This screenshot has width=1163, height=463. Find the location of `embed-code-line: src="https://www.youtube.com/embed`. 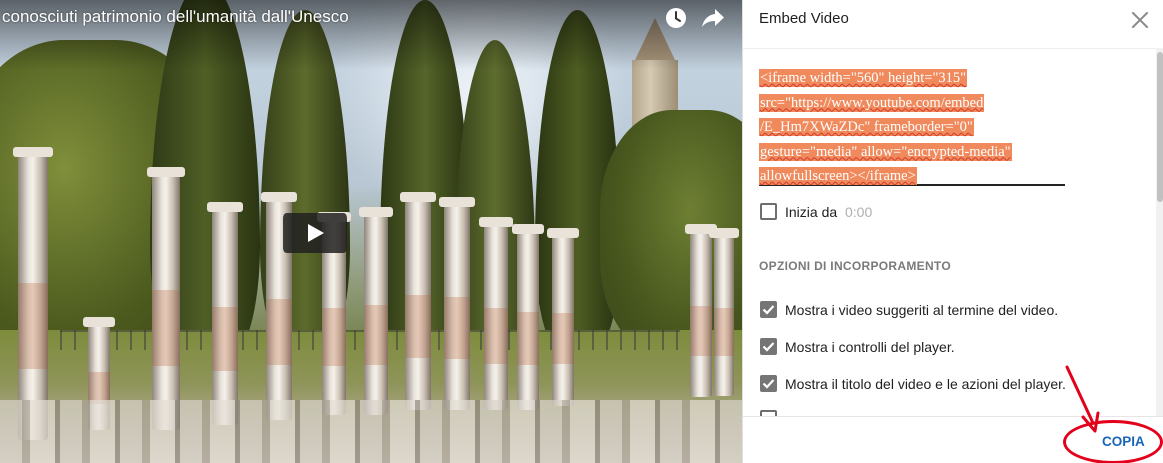

embed-code-line: src="https://www.youtube.com/embed is located at coordinates (872, 102).